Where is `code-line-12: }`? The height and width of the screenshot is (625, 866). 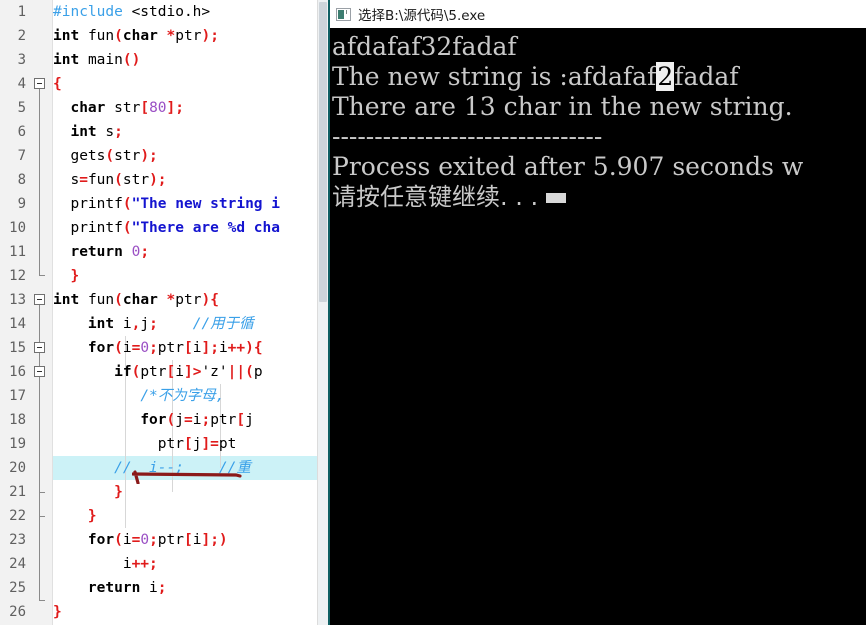 code-line-12: } is located at coordinates (75, 276).